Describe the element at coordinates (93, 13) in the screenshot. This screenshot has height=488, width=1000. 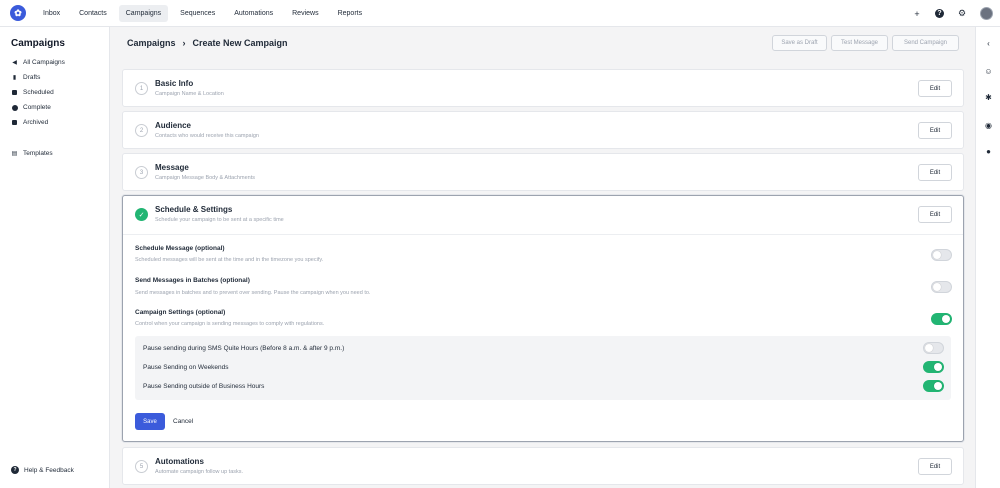
I see `nav-contacts: Contacts` at that location.